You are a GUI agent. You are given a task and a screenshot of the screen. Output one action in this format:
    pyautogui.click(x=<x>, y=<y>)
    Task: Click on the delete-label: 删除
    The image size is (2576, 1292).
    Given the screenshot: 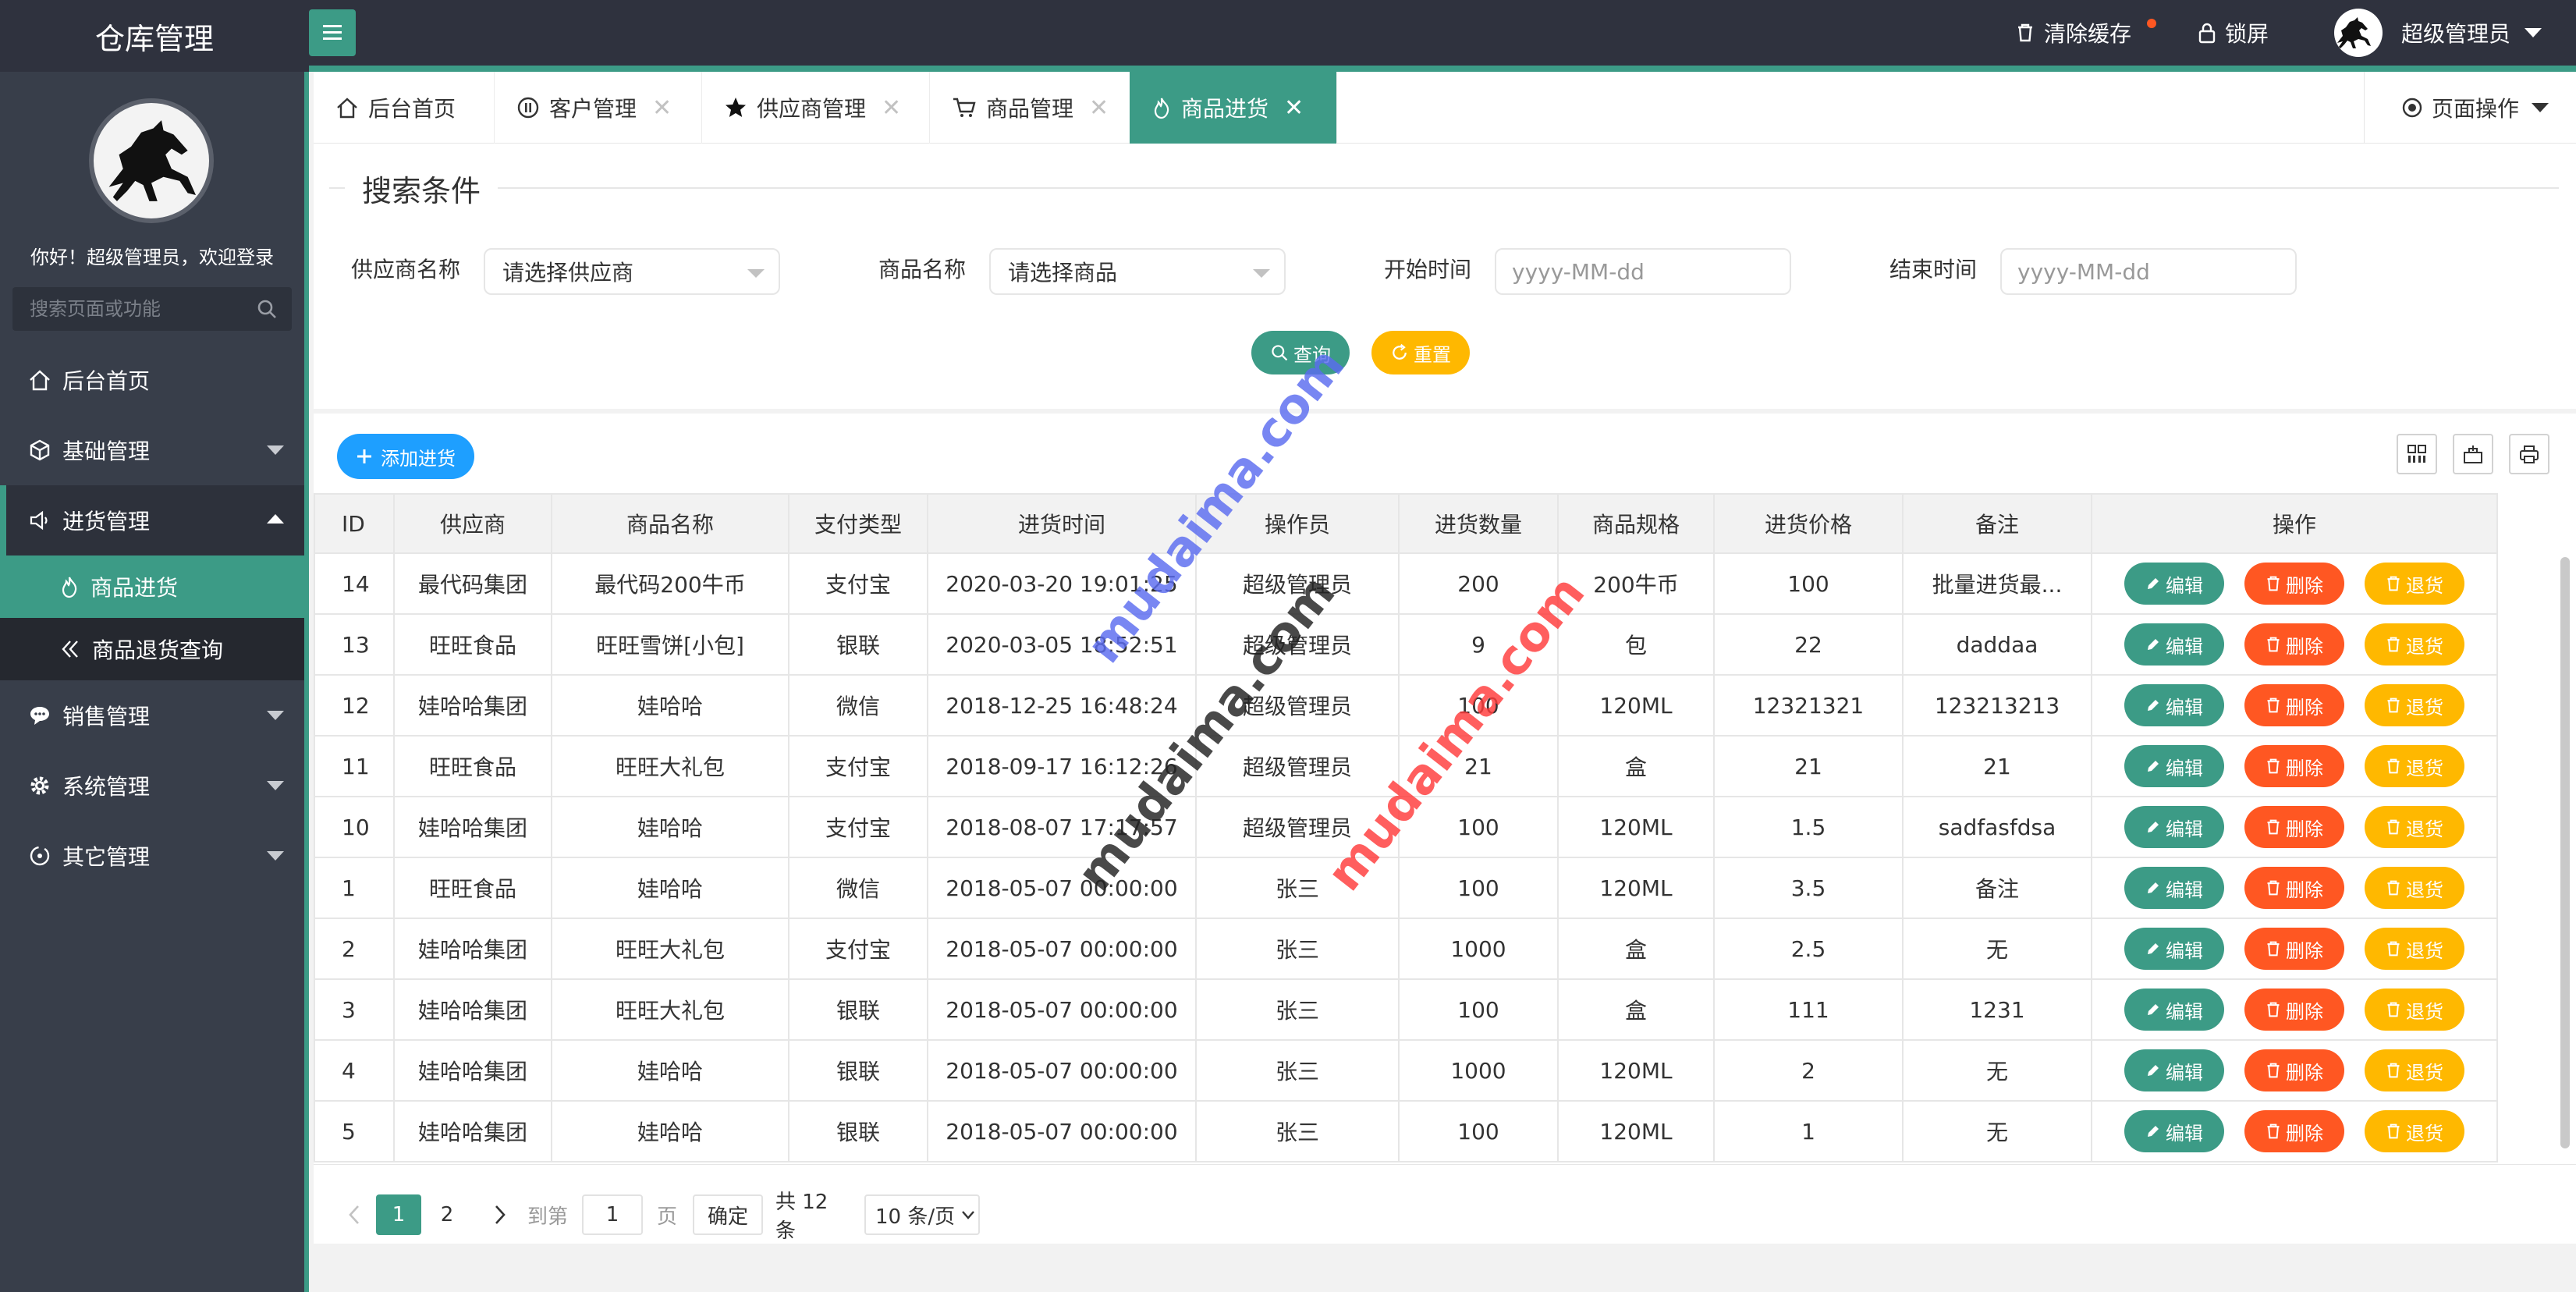 What is the action you would take?
    pyautogui.click(x=2304, y=707)
    